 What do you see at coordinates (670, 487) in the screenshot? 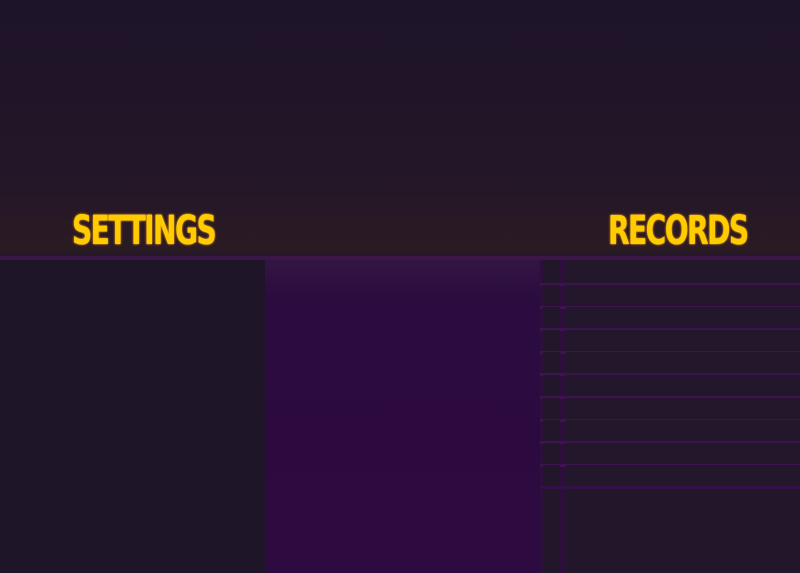
I see `record-separator` at bounding box center [670, 487].